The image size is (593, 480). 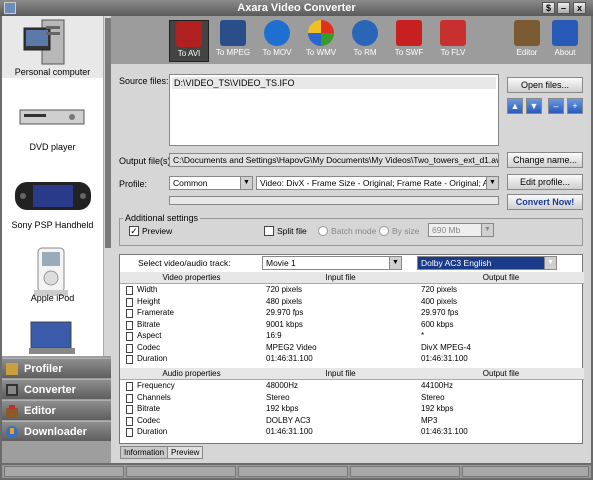 What do you see at coordinates (365, 41) in the screenshot?
I see `to-rm-button: To RM` at bounding box center [365, 41].